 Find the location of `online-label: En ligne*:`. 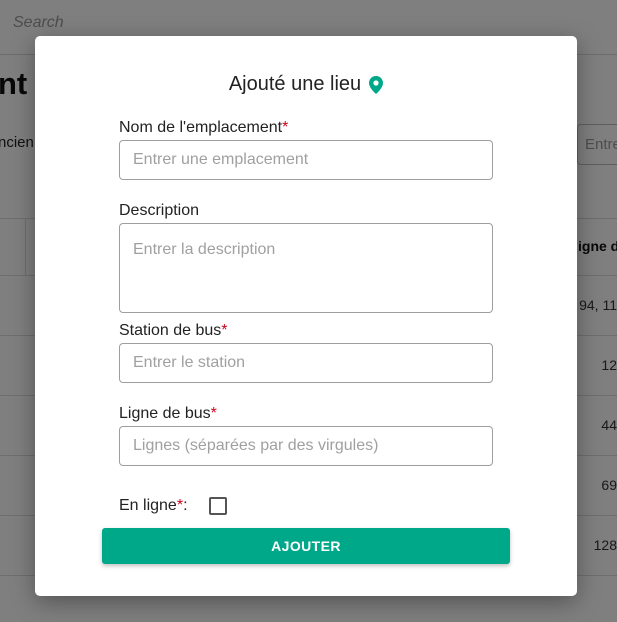

online-label: En ligne*: is located at coordinates (153, 506).